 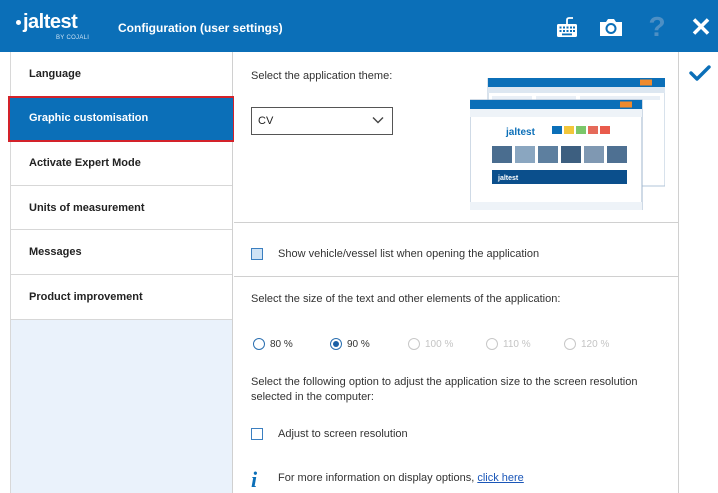 I want to click on radio-100: 100 %, so click(x=430, y=344).